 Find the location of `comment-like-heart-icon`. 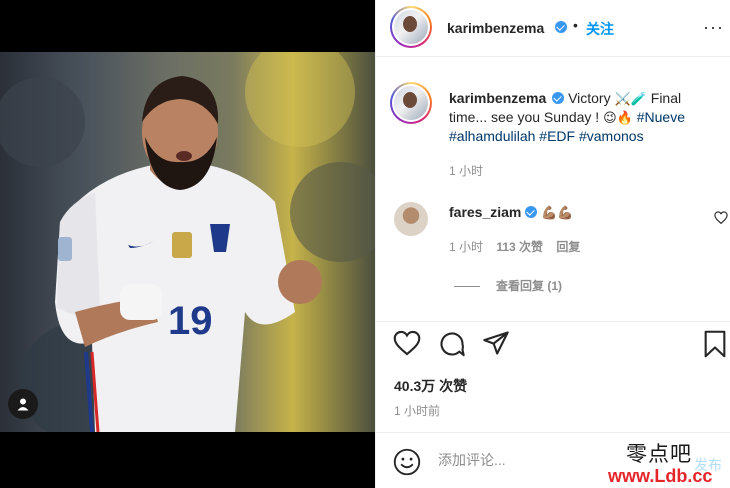

comment-like-heart-icon is located at coordinates (721, 217).